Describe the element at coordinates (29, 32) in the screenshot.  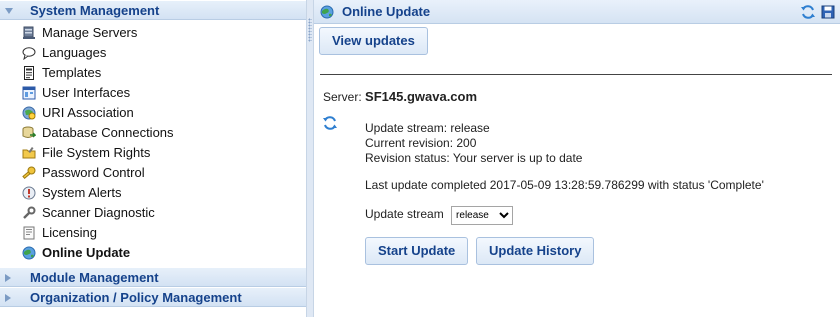
I see `server-icon` at that location.